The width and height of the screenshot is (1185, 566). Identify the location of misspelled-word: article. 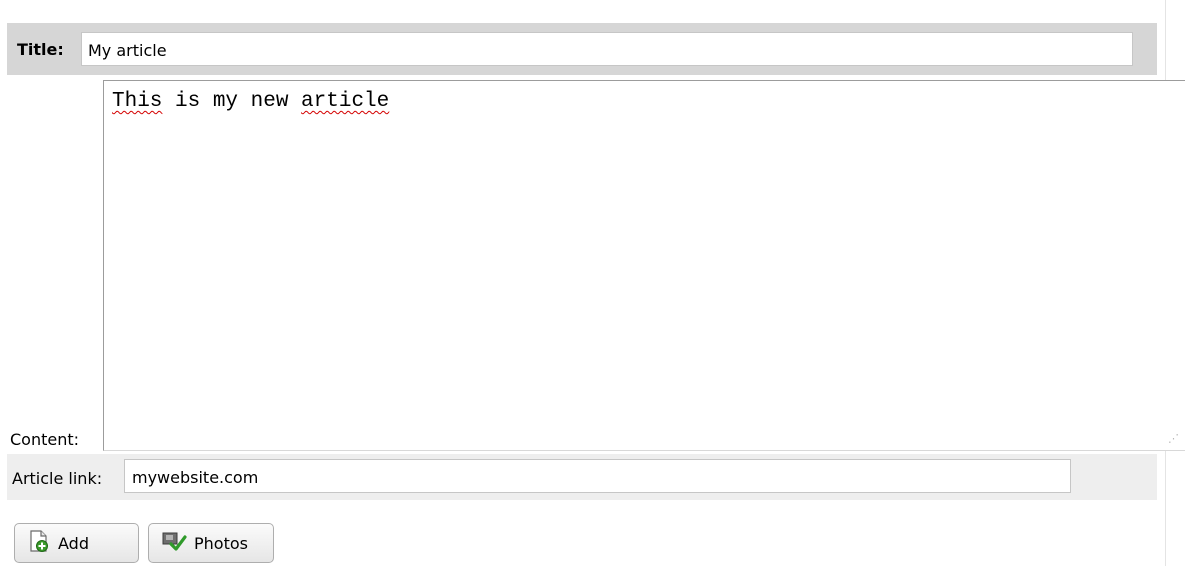
(345, 101).